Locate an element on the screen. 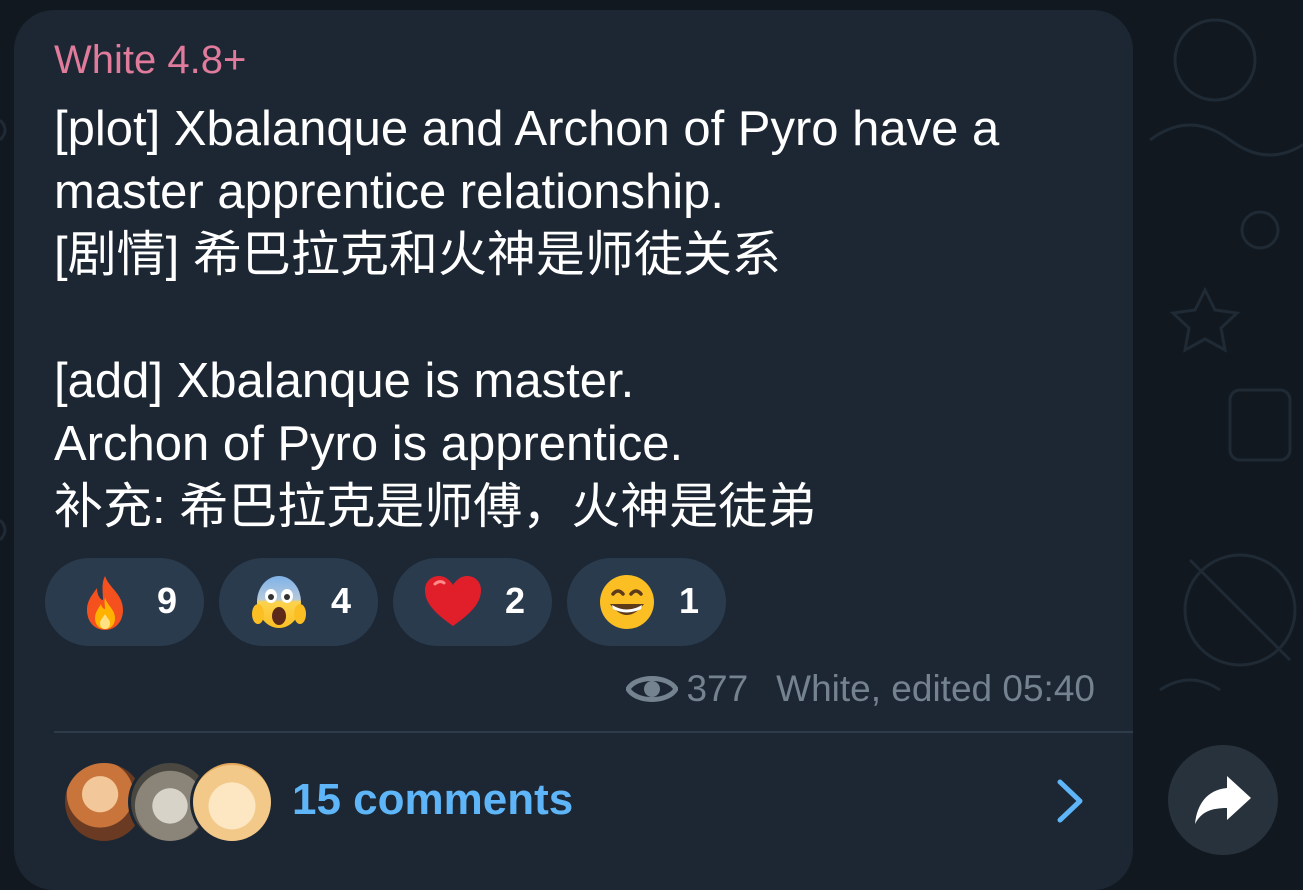  reaction-count: 9 is located at coordinates (167, 600).